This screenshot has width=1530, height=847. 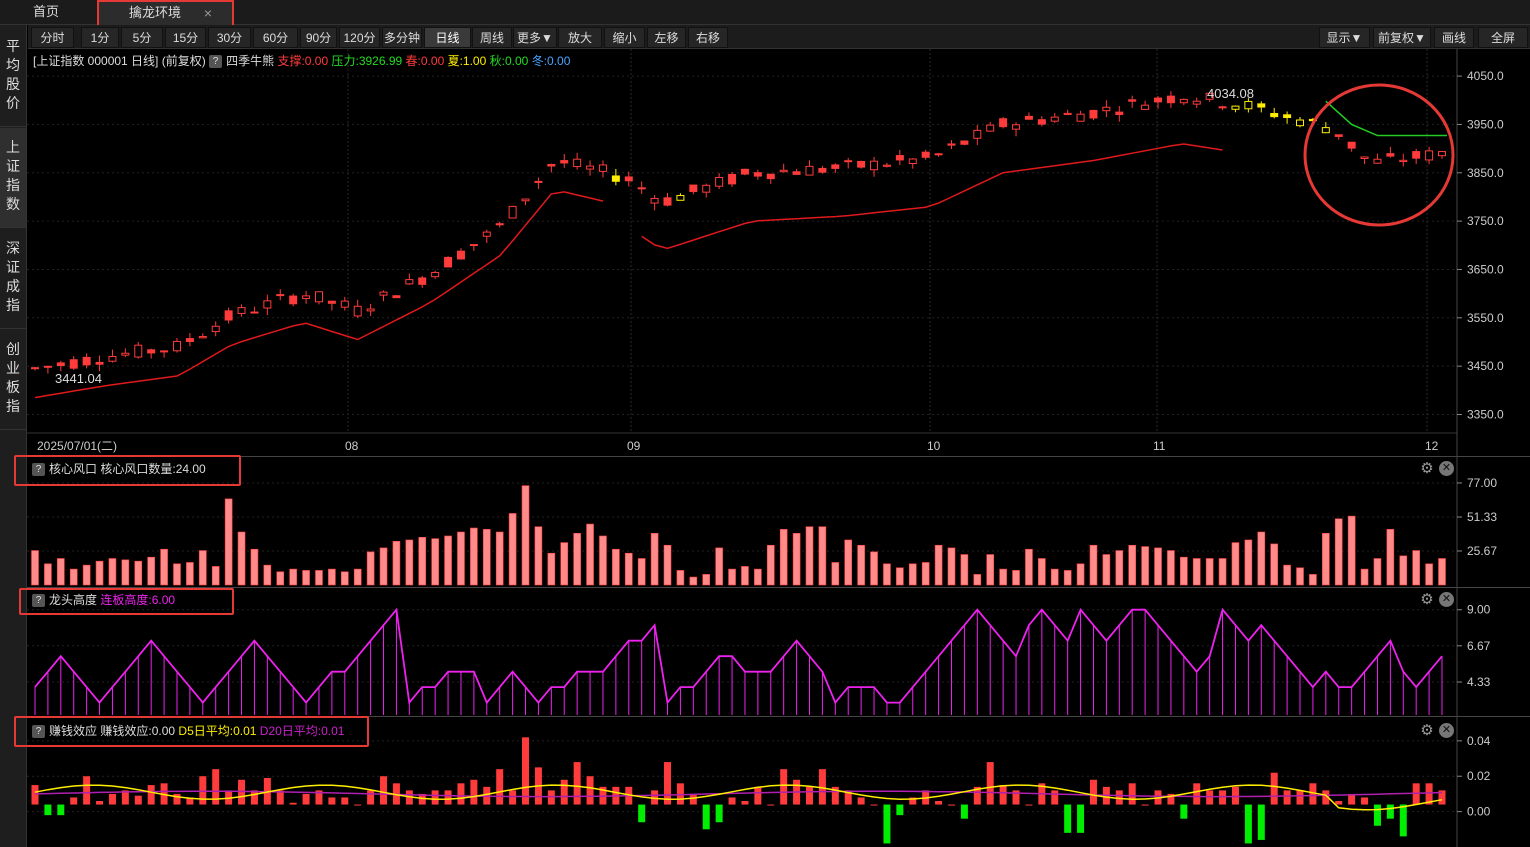 I want to click on panel3-d20: D20日平均:0.01, so click(x=302, y=731).